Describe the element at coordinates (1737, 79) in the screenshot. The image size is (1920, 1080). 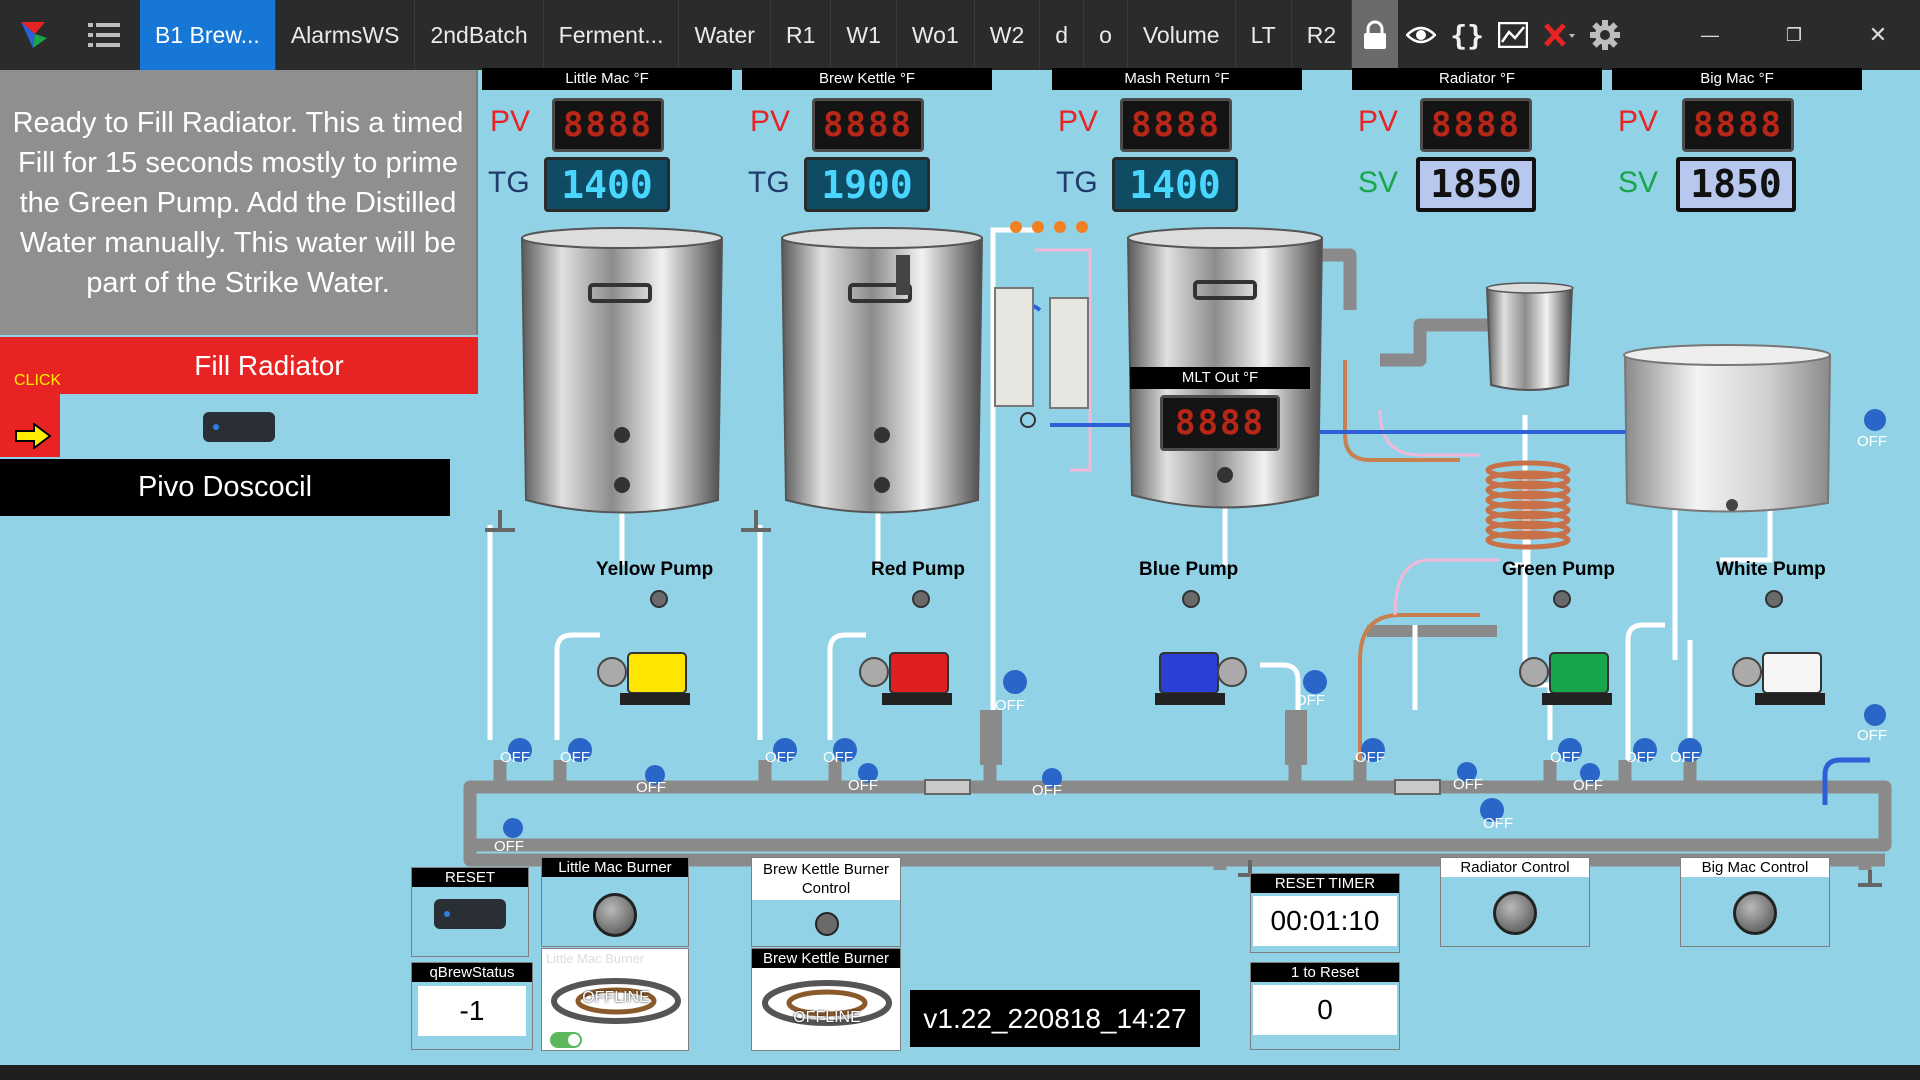
I see `big-mac-temp: Big Mac °F` at that location.